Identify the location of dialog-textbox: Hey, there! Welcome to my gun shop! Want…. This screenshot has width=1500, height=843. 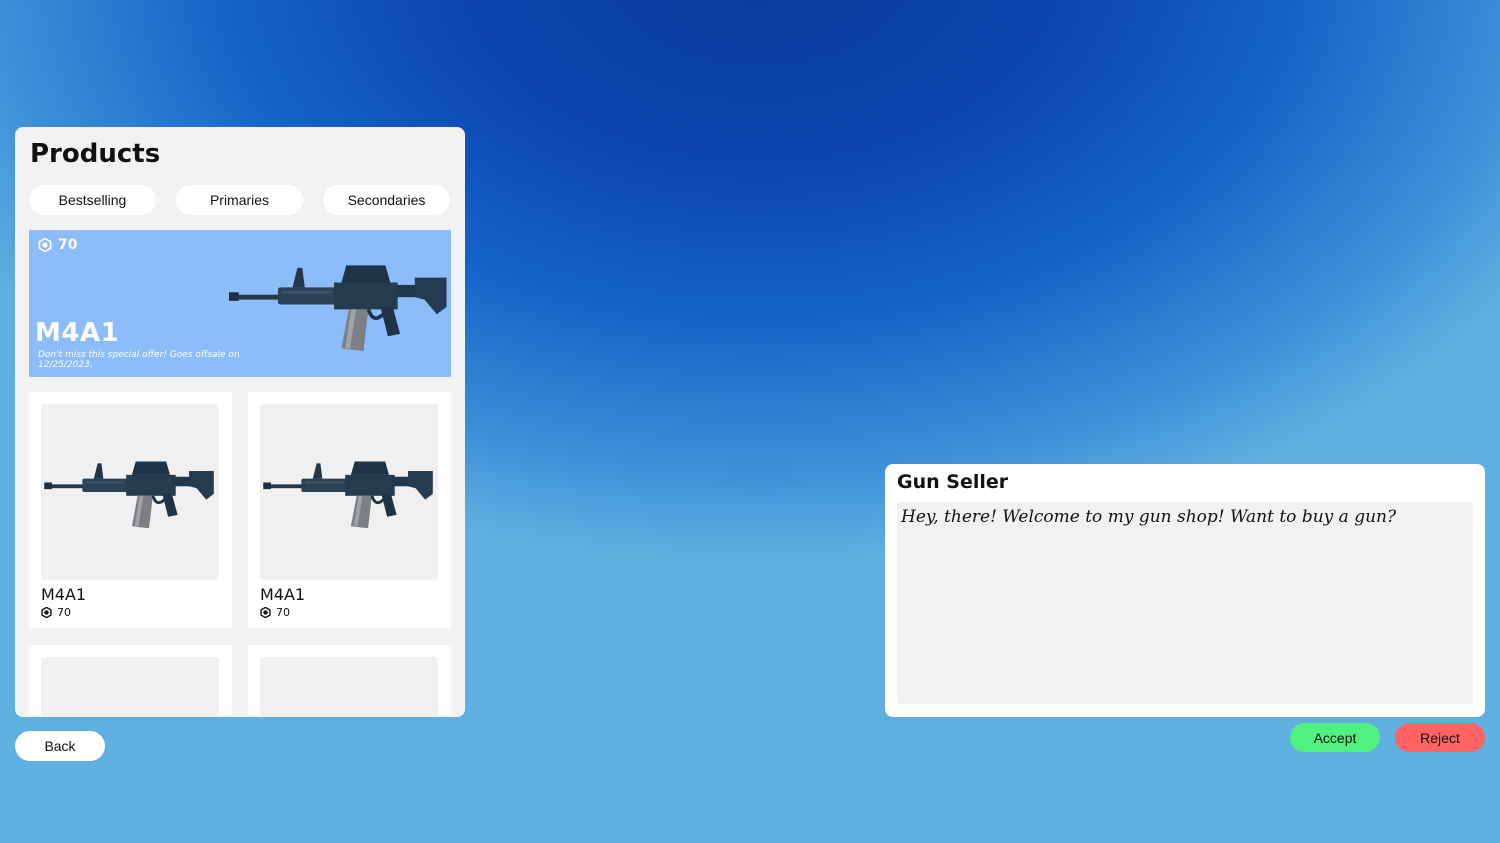
(1185, 603).